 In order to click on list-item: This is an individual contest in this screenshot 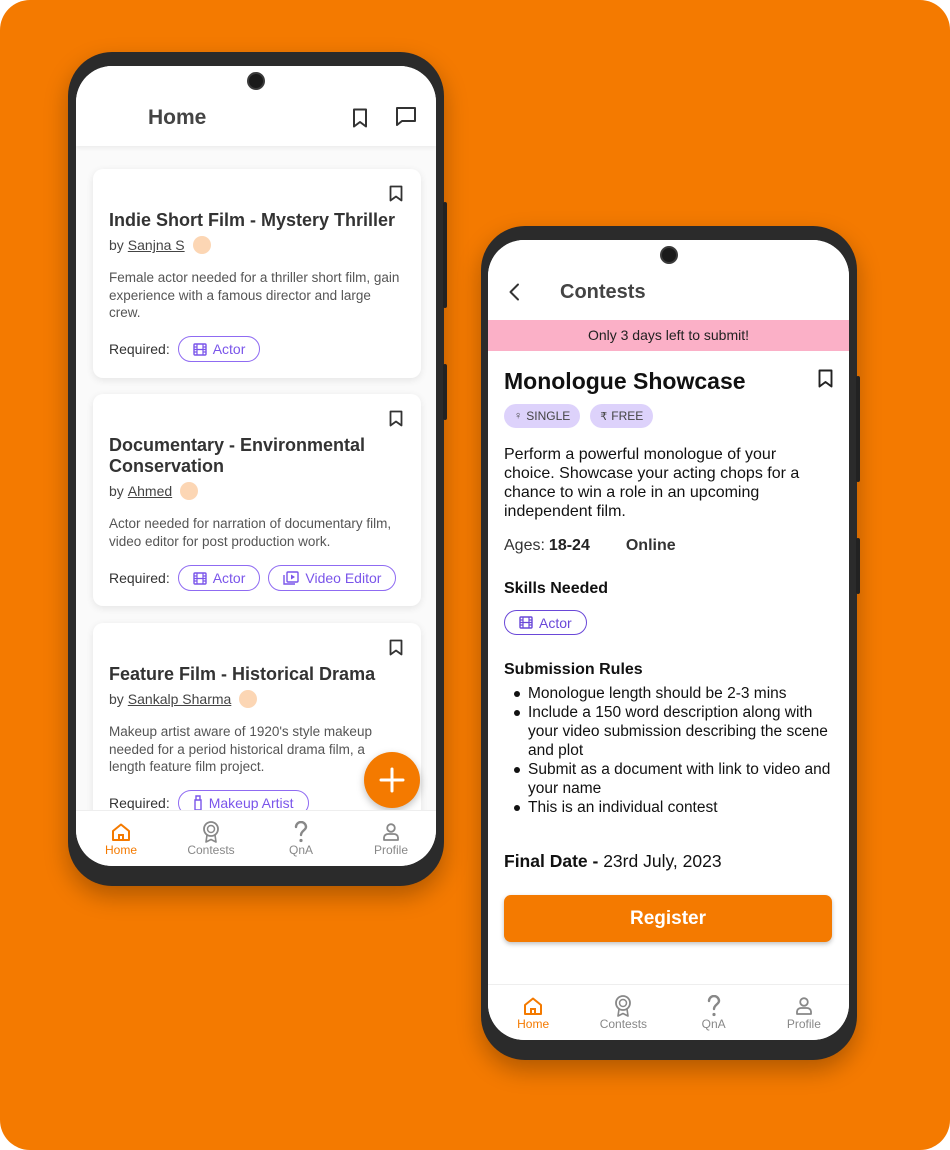, I will do `click(674, 807)`.